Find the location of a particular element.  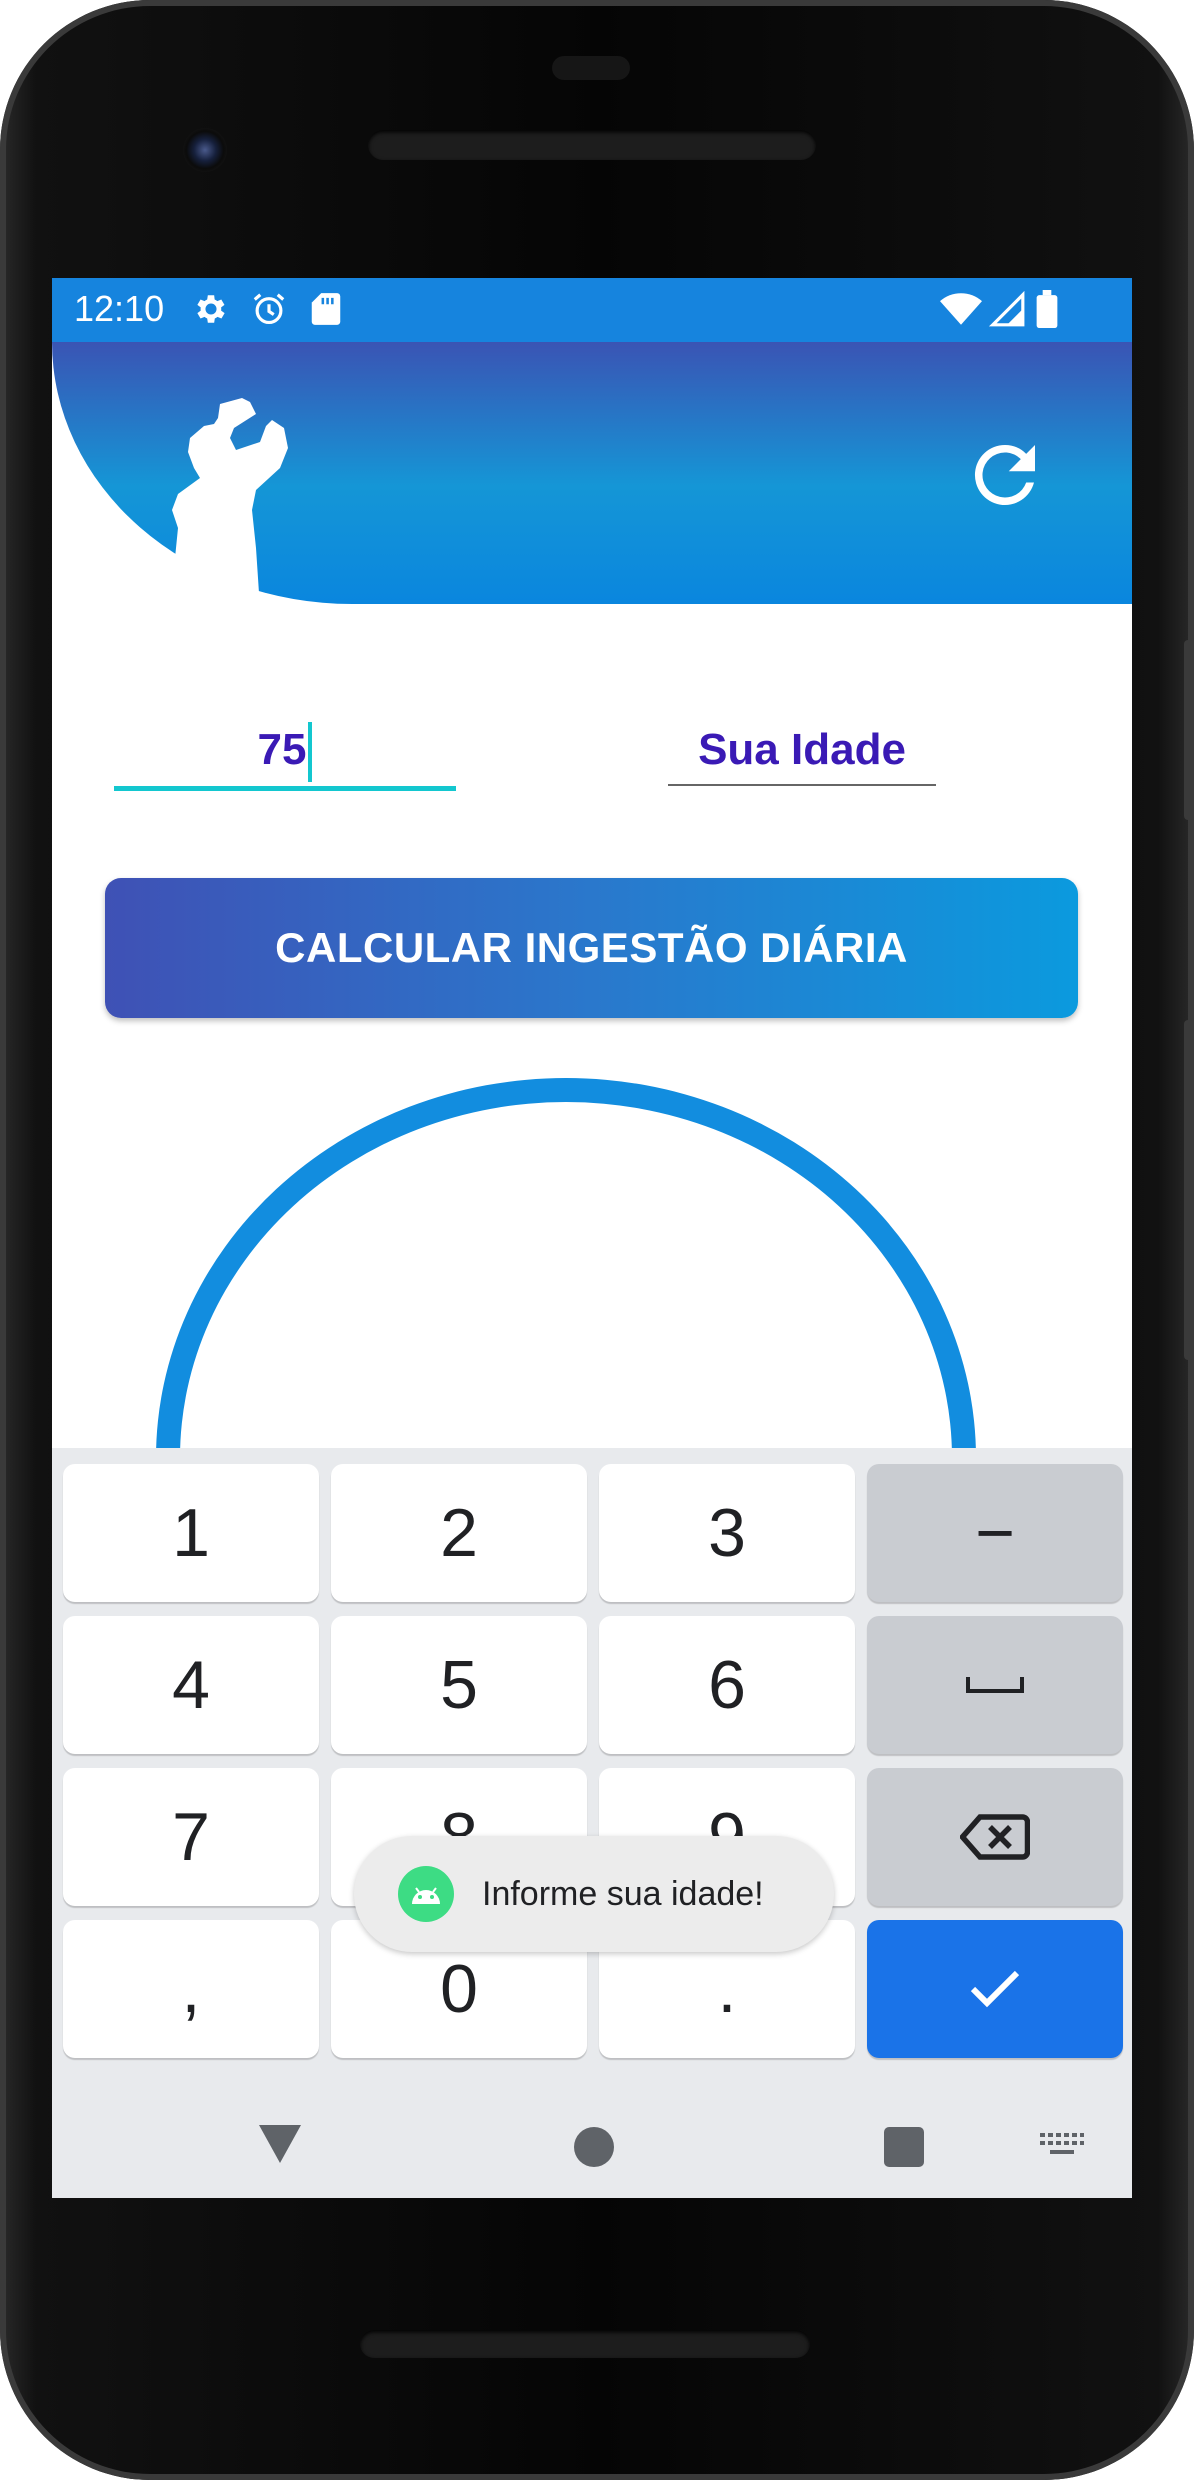

key-space is located at coordinates (995, 1685).